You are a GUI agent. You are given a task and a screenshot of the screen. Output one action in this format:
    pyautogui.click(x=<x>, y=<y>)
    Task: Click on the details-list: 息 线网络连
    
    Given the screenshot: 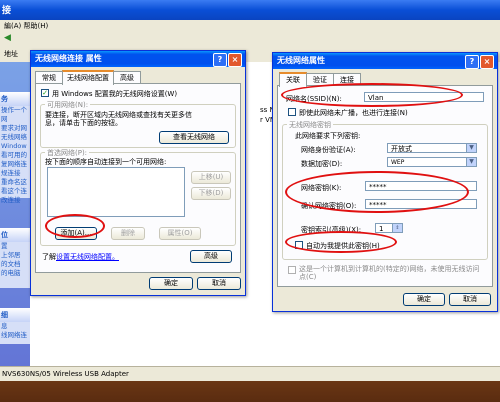 What is the action you would take?
    pyautogui.click(x=15, y=333)
    